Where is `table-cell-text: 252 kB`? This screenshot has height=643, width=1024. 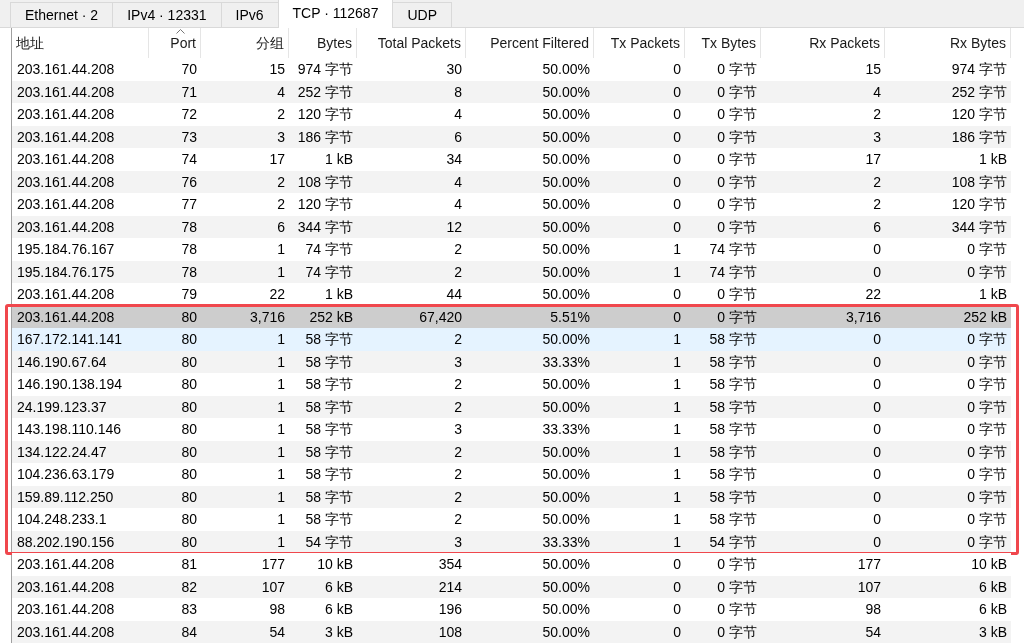 table-cell-text: 252 kB is located at coordinates (331, 317).